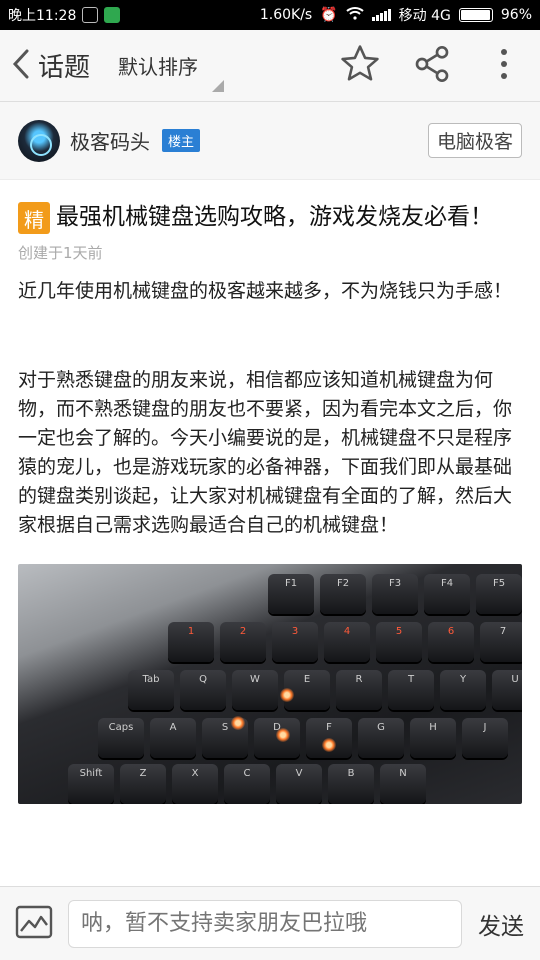 The height and width of the screenshot is (960, 540). What do you see at coordinates (218, 85) in the screenshot?
I see `dropdown-corner-icon` at bounding box center [218, 85].